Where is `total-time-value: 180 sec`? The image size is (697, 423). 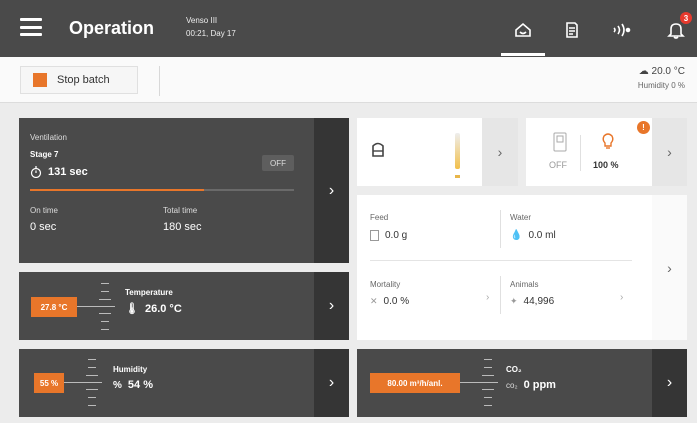
total-time-value: 180 sec is located at coordinates (182, 227).